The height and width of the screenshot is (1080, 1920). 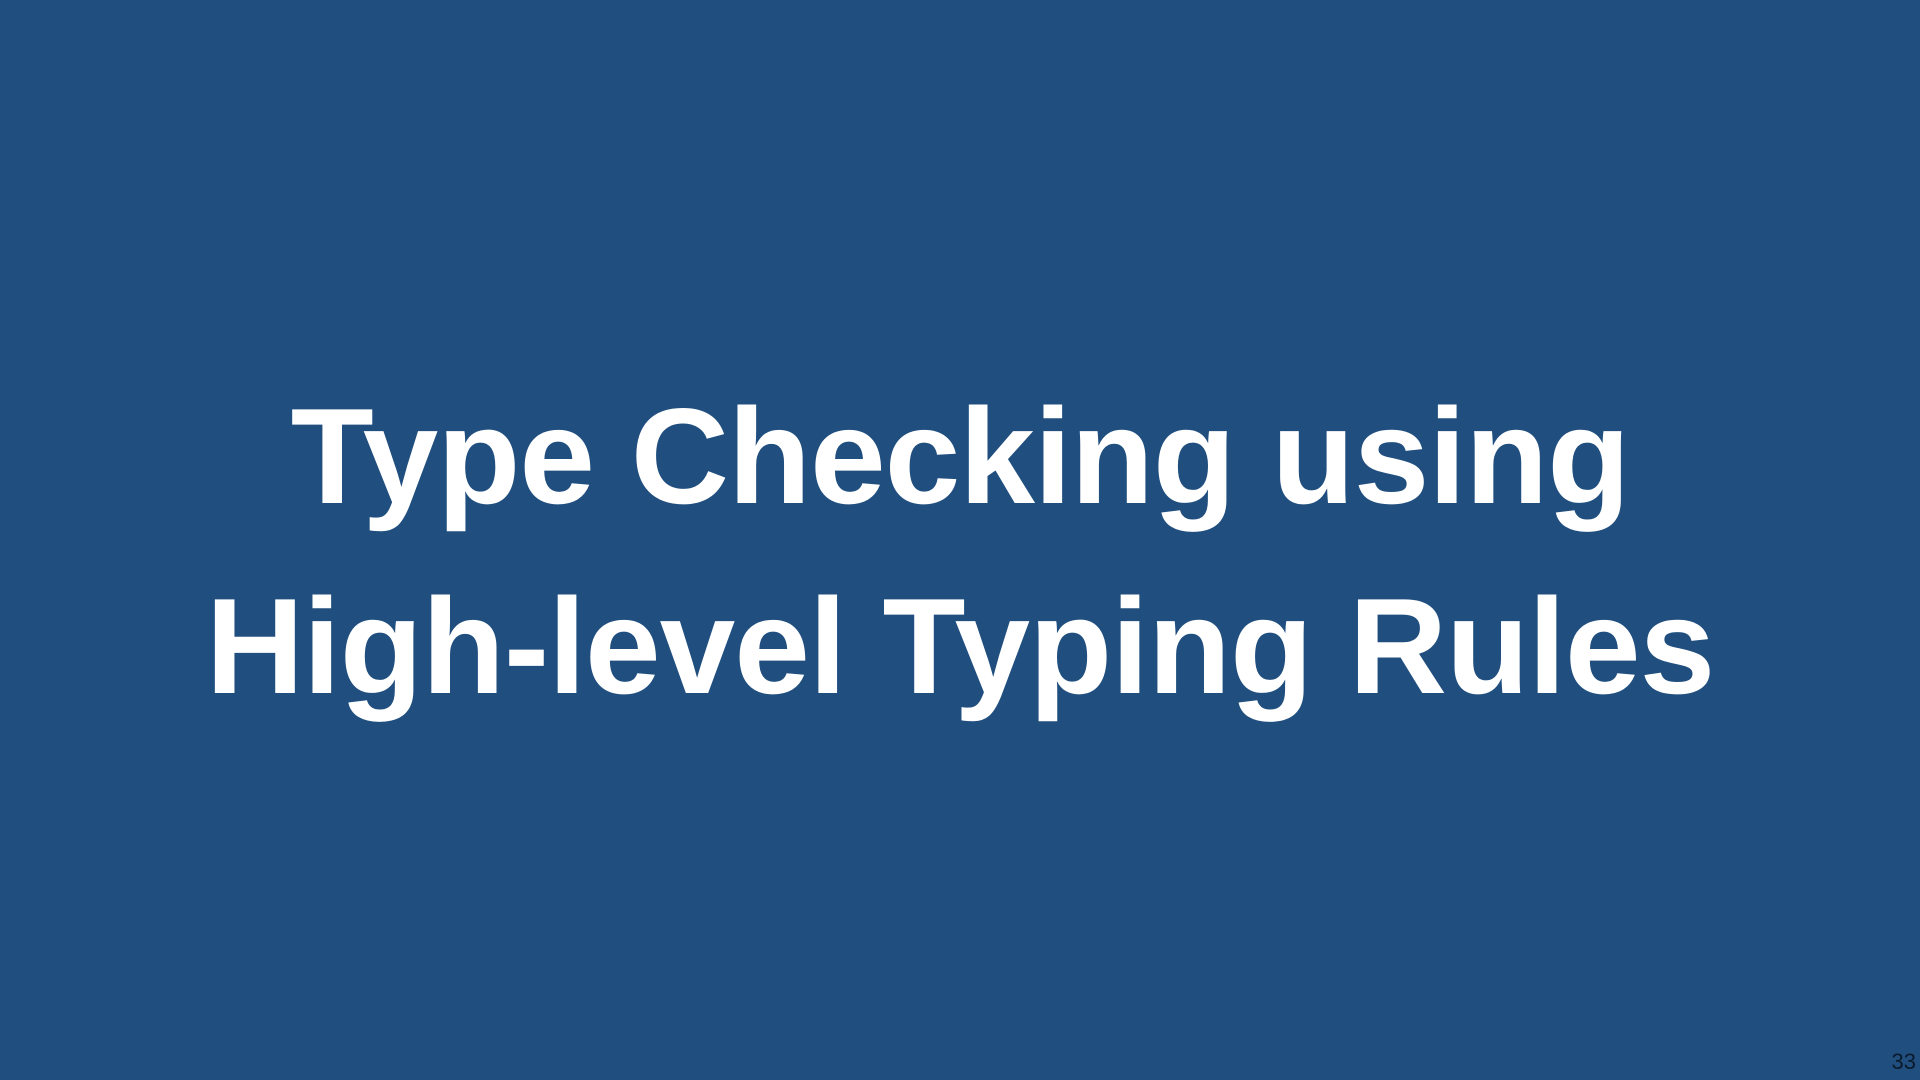 I want to click on slide-title-line-2: High-level Typing Rules, so click(x=960, y=646).